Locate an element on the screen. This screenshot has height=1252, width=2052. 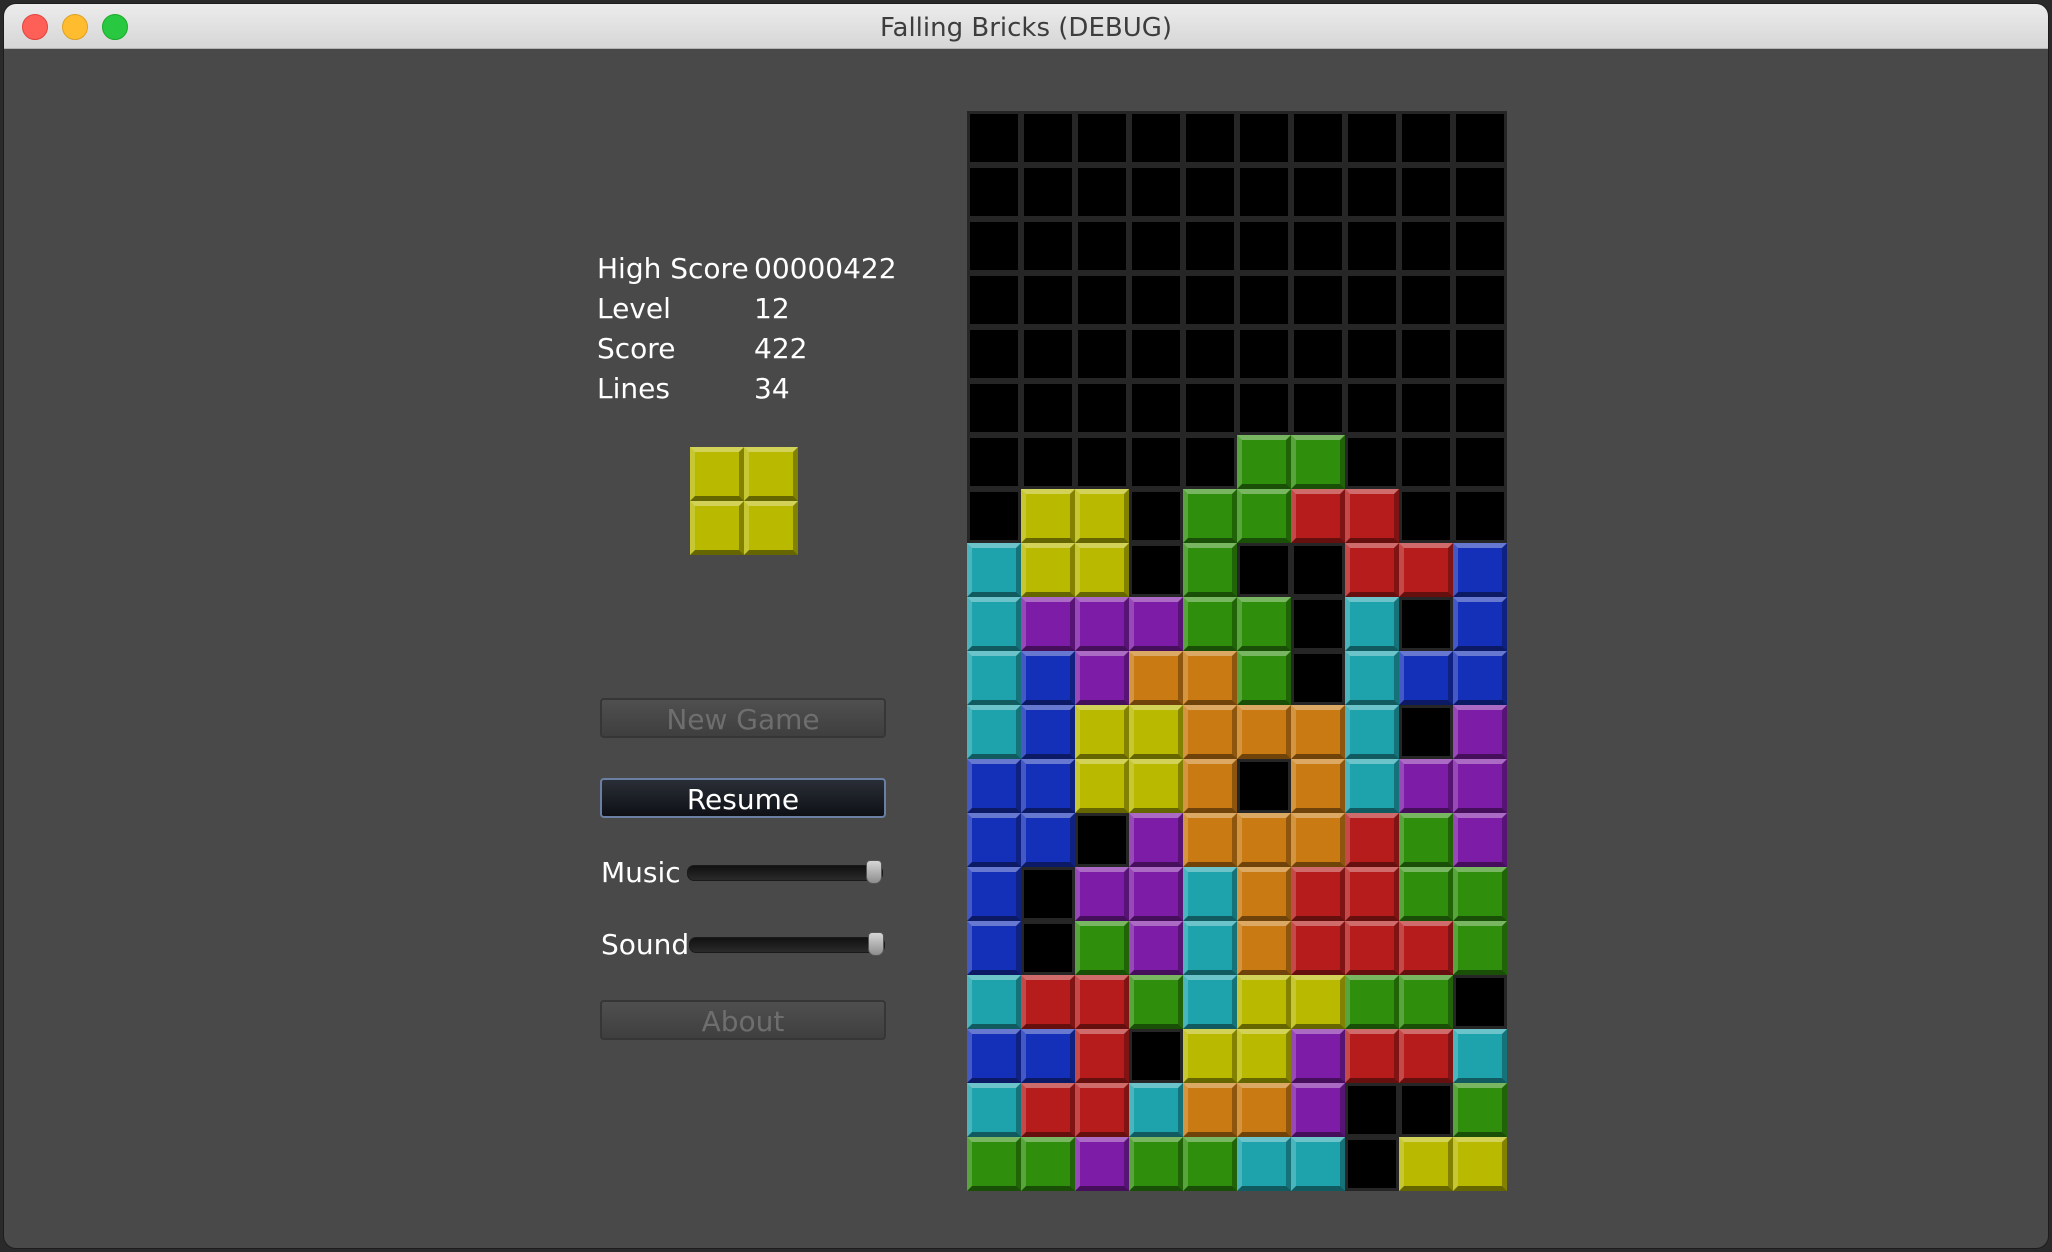
stat-value: 34 is located at coordinates (772, 388).